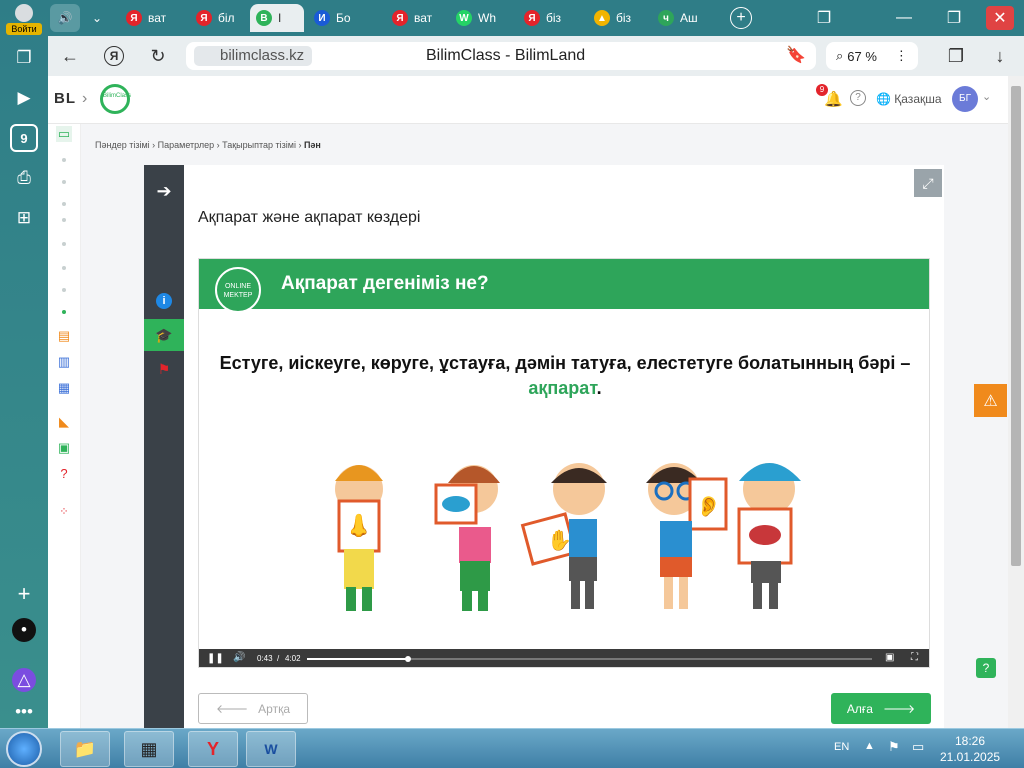 The height and width of the screenshot is (768, 1024). Describe the element at coordinates (881, 708) in the screenshot. I see `next-button: Алға 🡒` at that location.